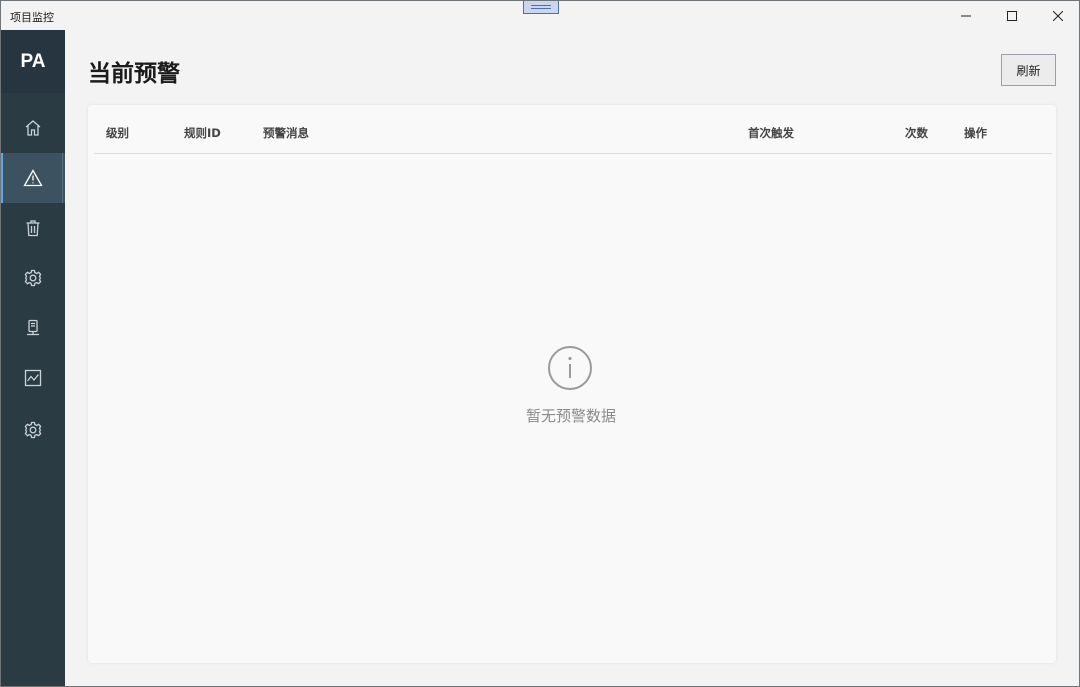 The image size is (1080, 687). What do you see at coordinates (570, 368) in the screenshot?
I see `info-icon` at bounding box center [570, 368].